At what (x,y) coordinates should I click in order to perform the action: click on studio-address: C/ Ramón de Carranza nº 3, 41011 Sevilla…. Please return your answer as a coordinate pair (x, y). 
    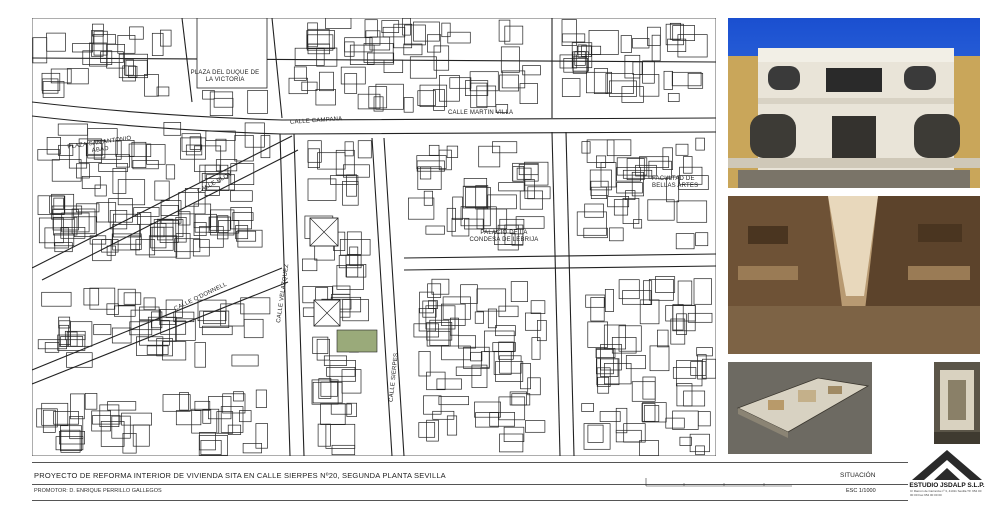
    Looking at the image, I should click on (946, 493).